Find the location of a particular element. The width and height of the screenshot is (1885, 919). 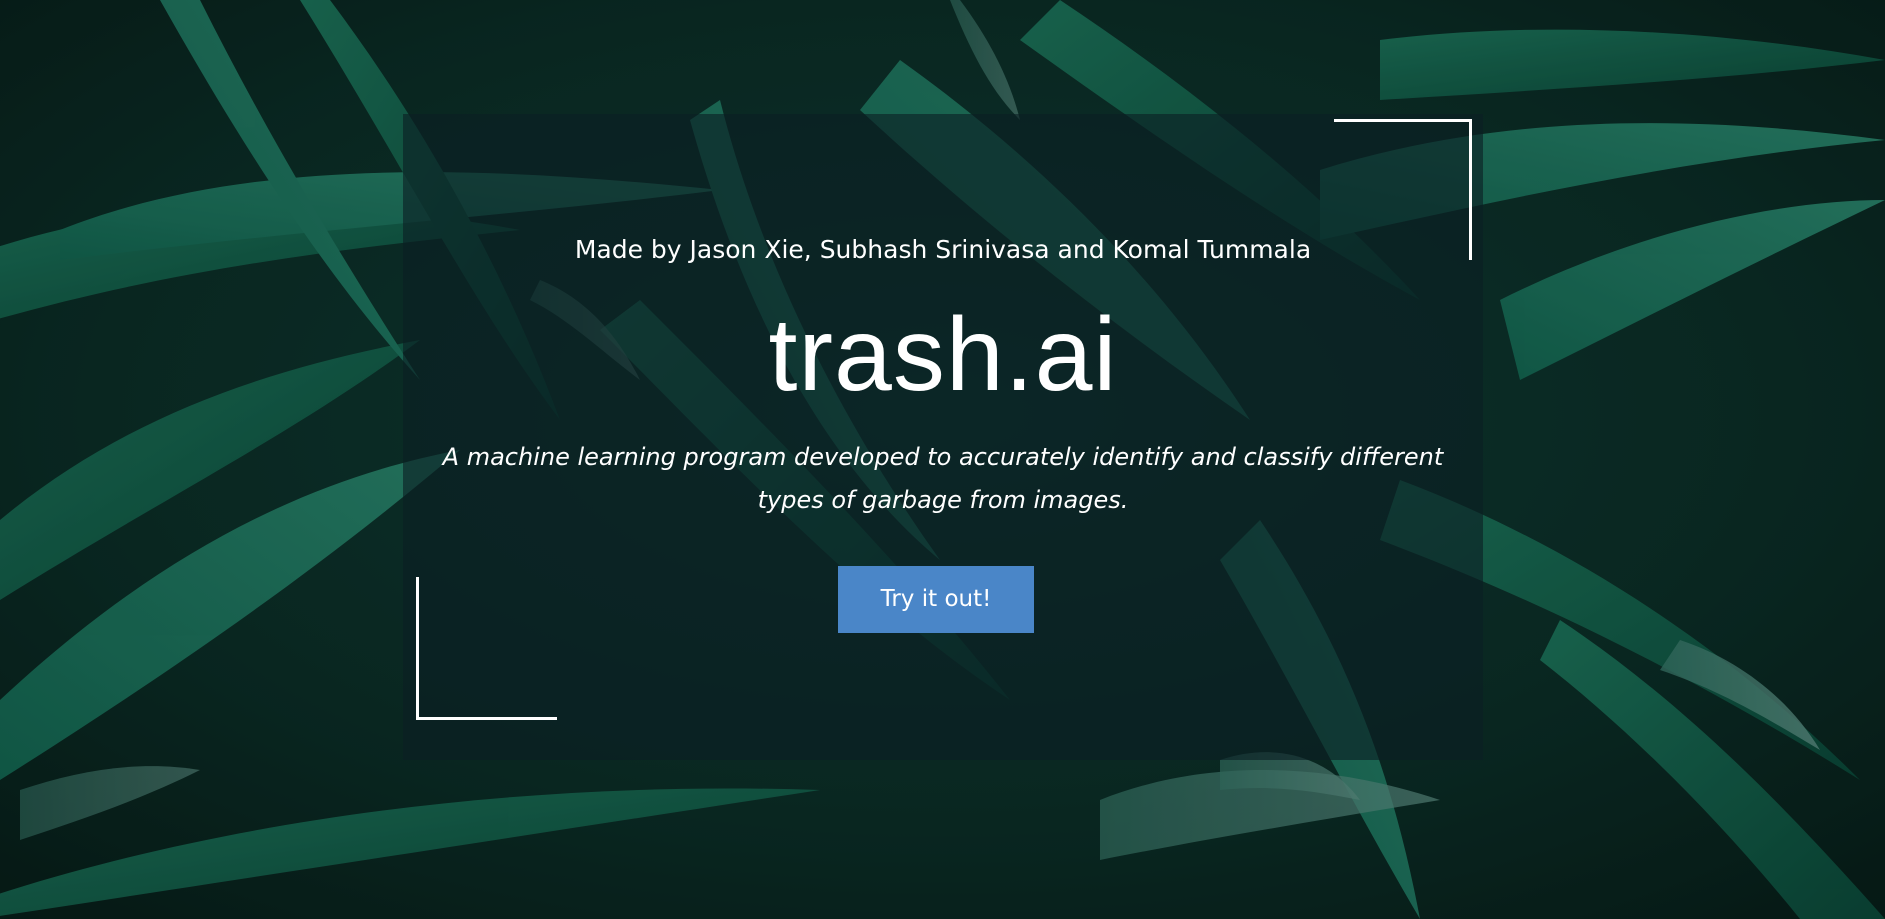

try-it-out-button: Try it out! is located at coordinates (936, 599).